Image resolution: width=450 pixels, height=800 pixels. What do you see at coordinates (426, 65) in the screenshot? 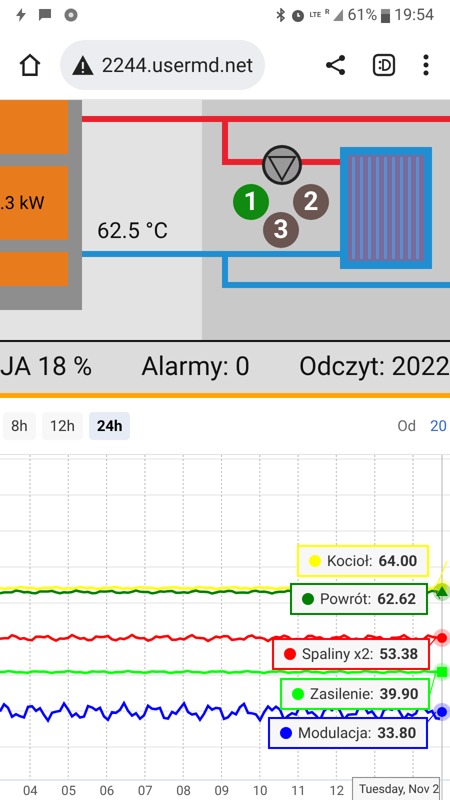
I see `menu-icon` at bounding box center [426, 65].